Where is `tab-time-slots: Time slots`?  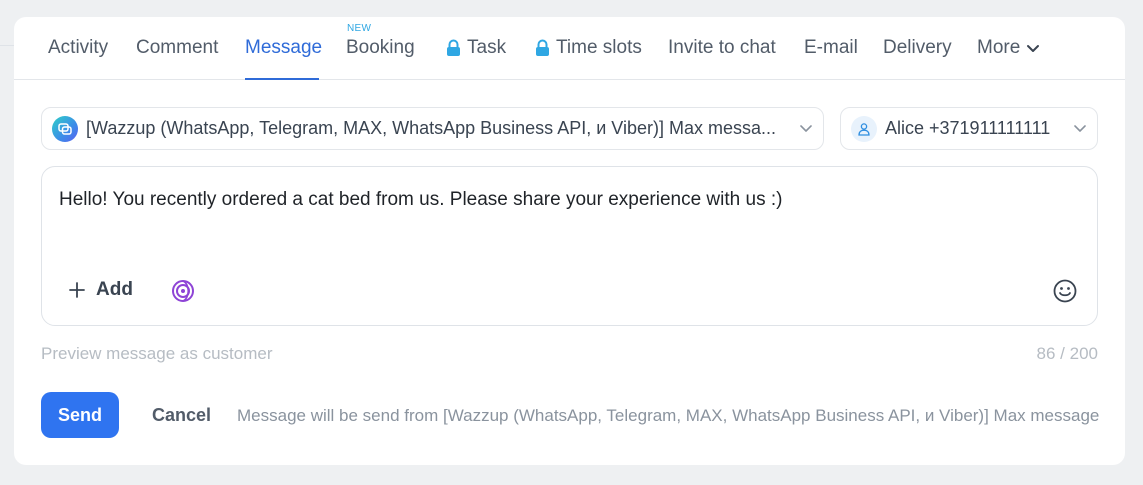 tab-time-slots: Time slots is located at coordinates (588, 48).